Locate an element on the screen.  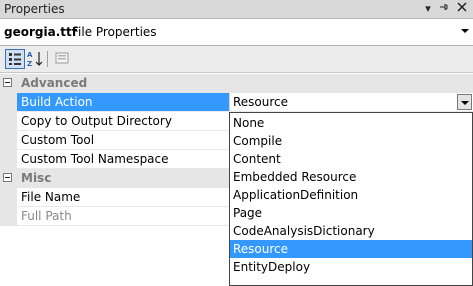
window-title: Properties is located at coordinates (34, 9).